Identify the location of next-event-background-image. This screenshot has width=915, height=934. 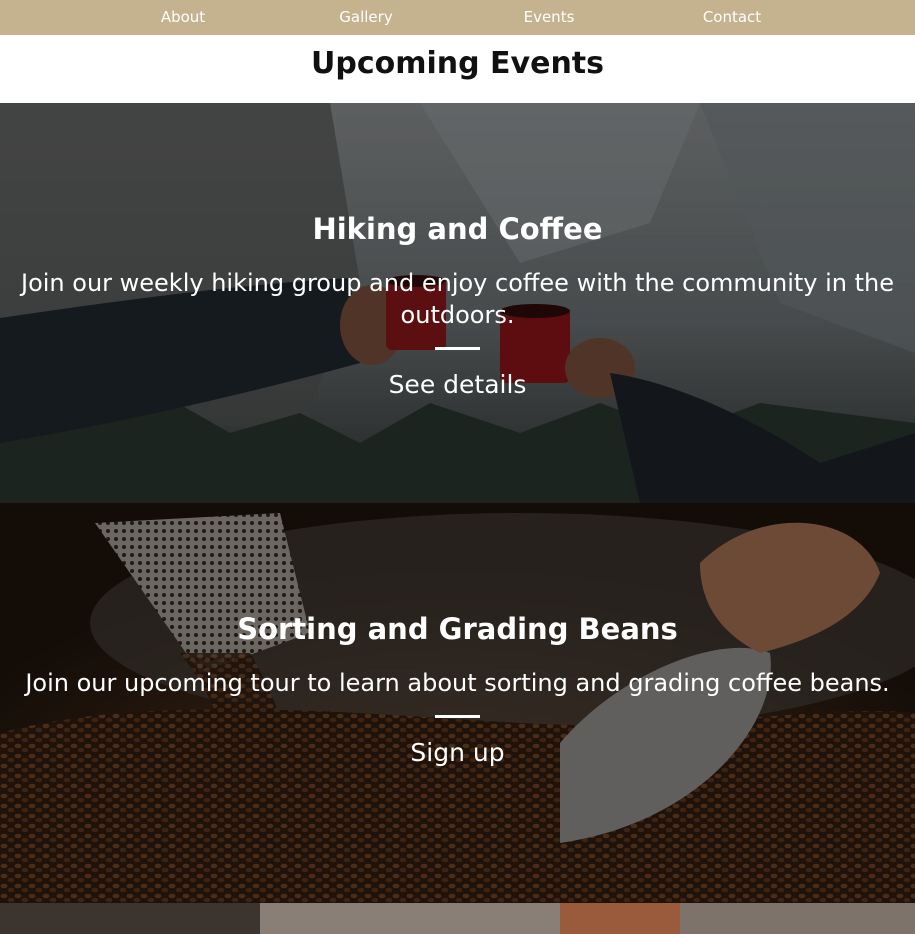
(457, 918).